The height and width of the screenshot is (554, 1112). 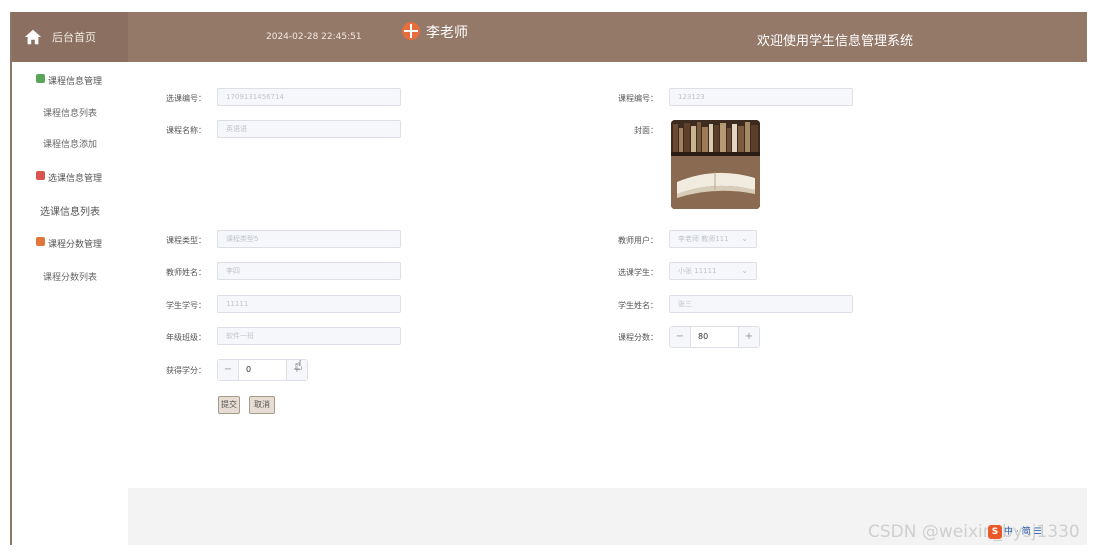 What do you see at coordinates (411, 31) in the screenshot?
I see `user-avatar-icon` at bounding box center [411, 31].